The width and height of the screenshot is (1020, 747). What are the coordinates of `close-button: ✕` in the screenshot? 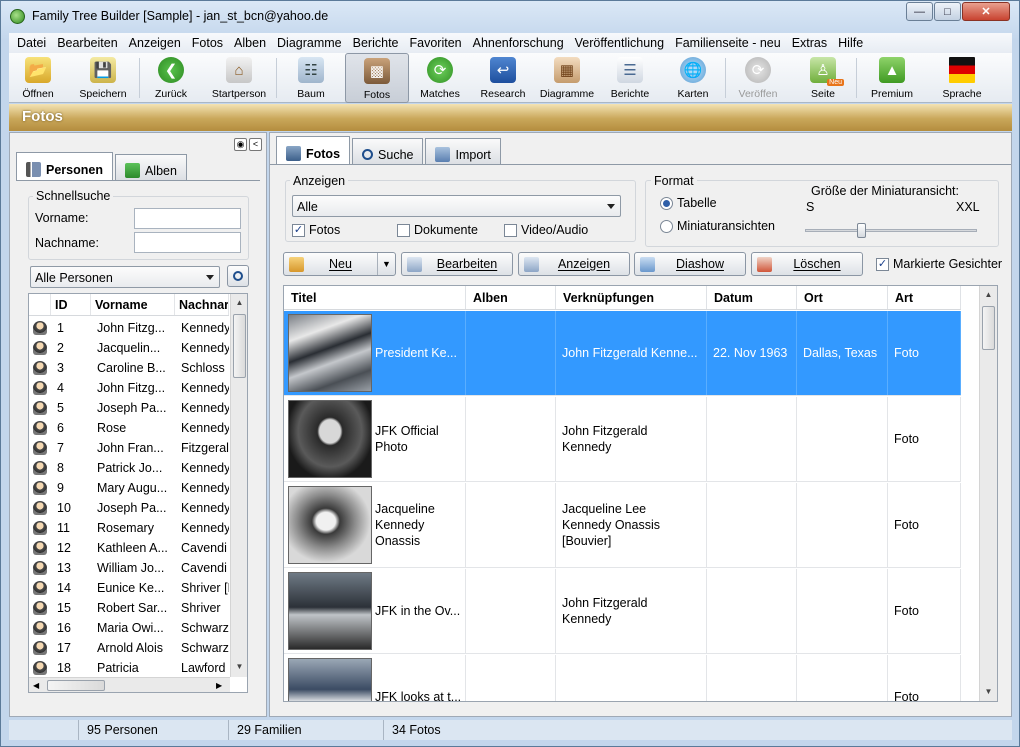 It's located at (986, 11).